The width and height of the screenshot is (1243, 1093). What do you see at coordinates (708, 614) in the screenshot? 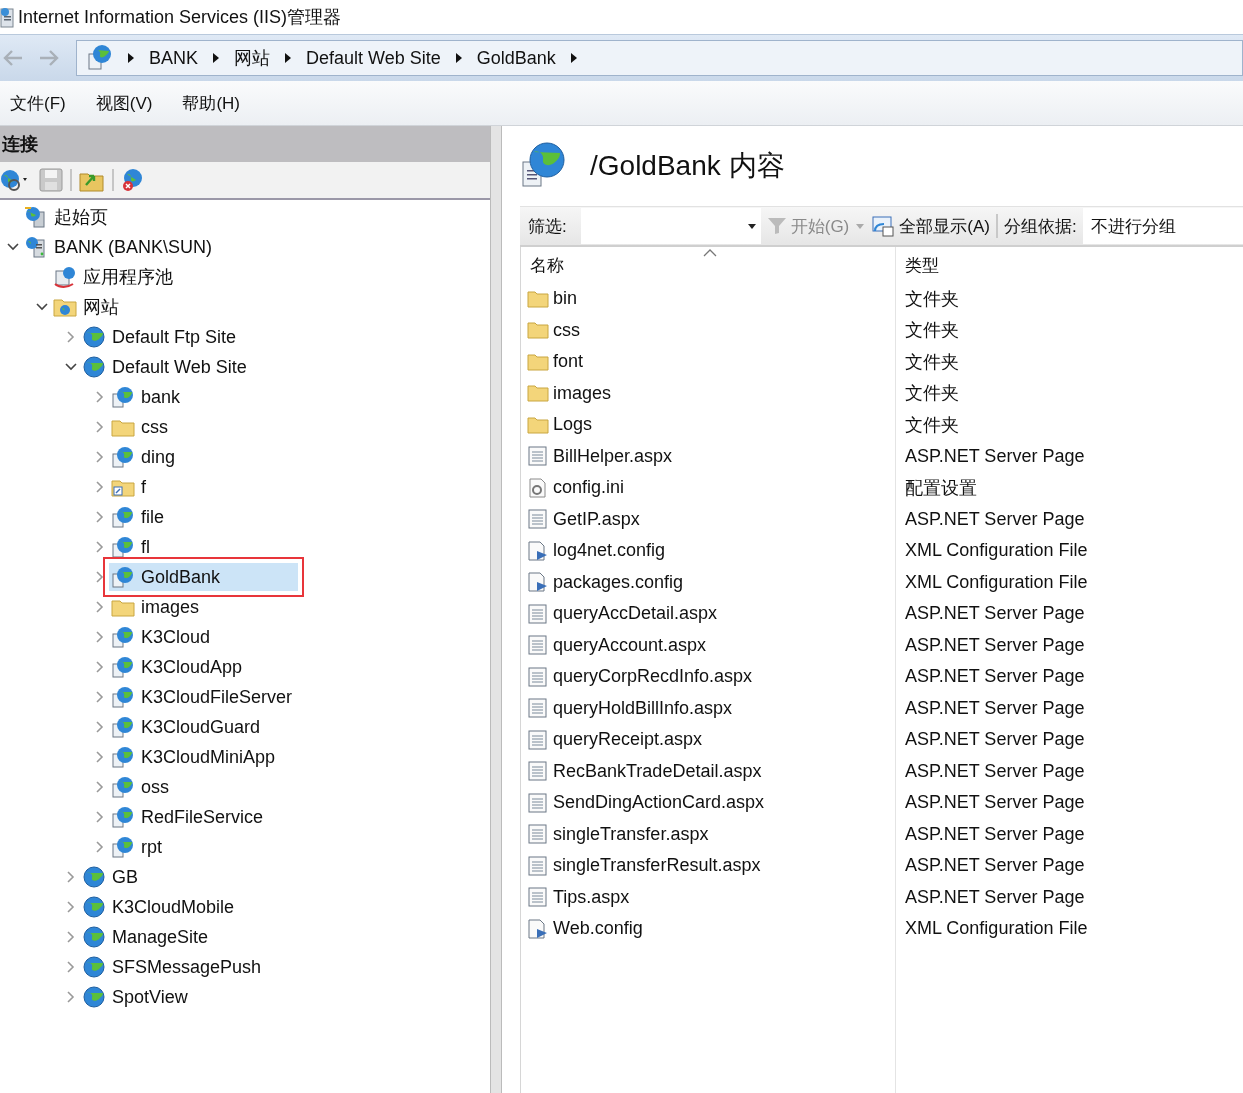
I see `file-name-cell: queryAccDetail.aspx` at bounding box center [708, 614].